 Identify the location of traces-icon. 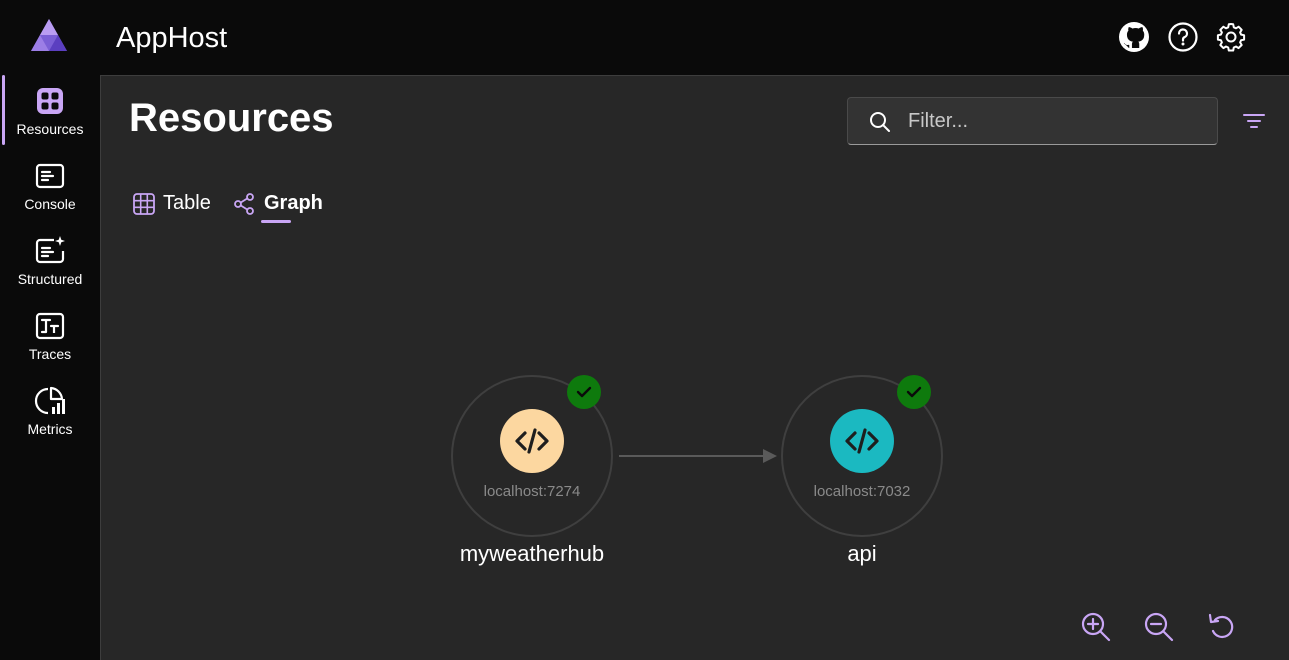
(50, 326).